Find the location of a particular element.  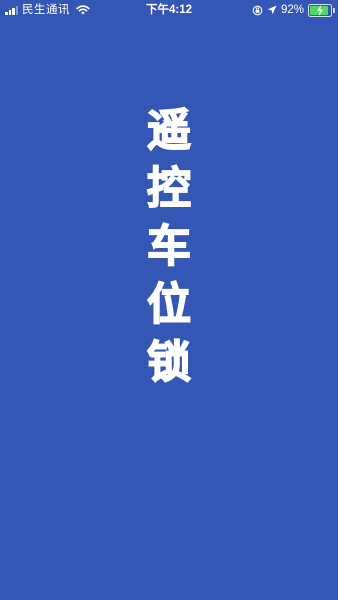

title-char-3: 车 is located at coordinates (169, 246).